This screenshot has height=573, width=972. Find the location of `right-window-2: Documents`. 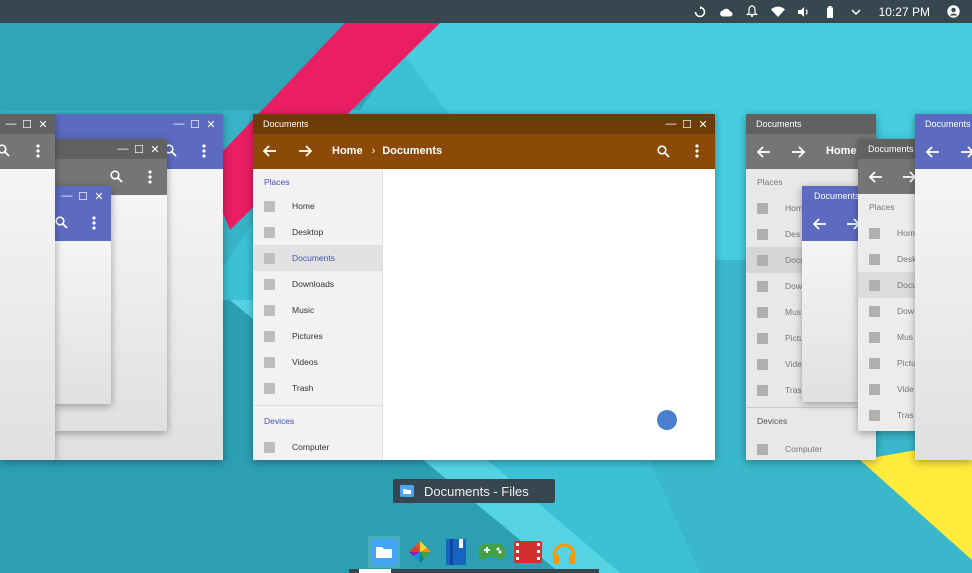

right-window-2: Documents is located at coordinates (830, 294).